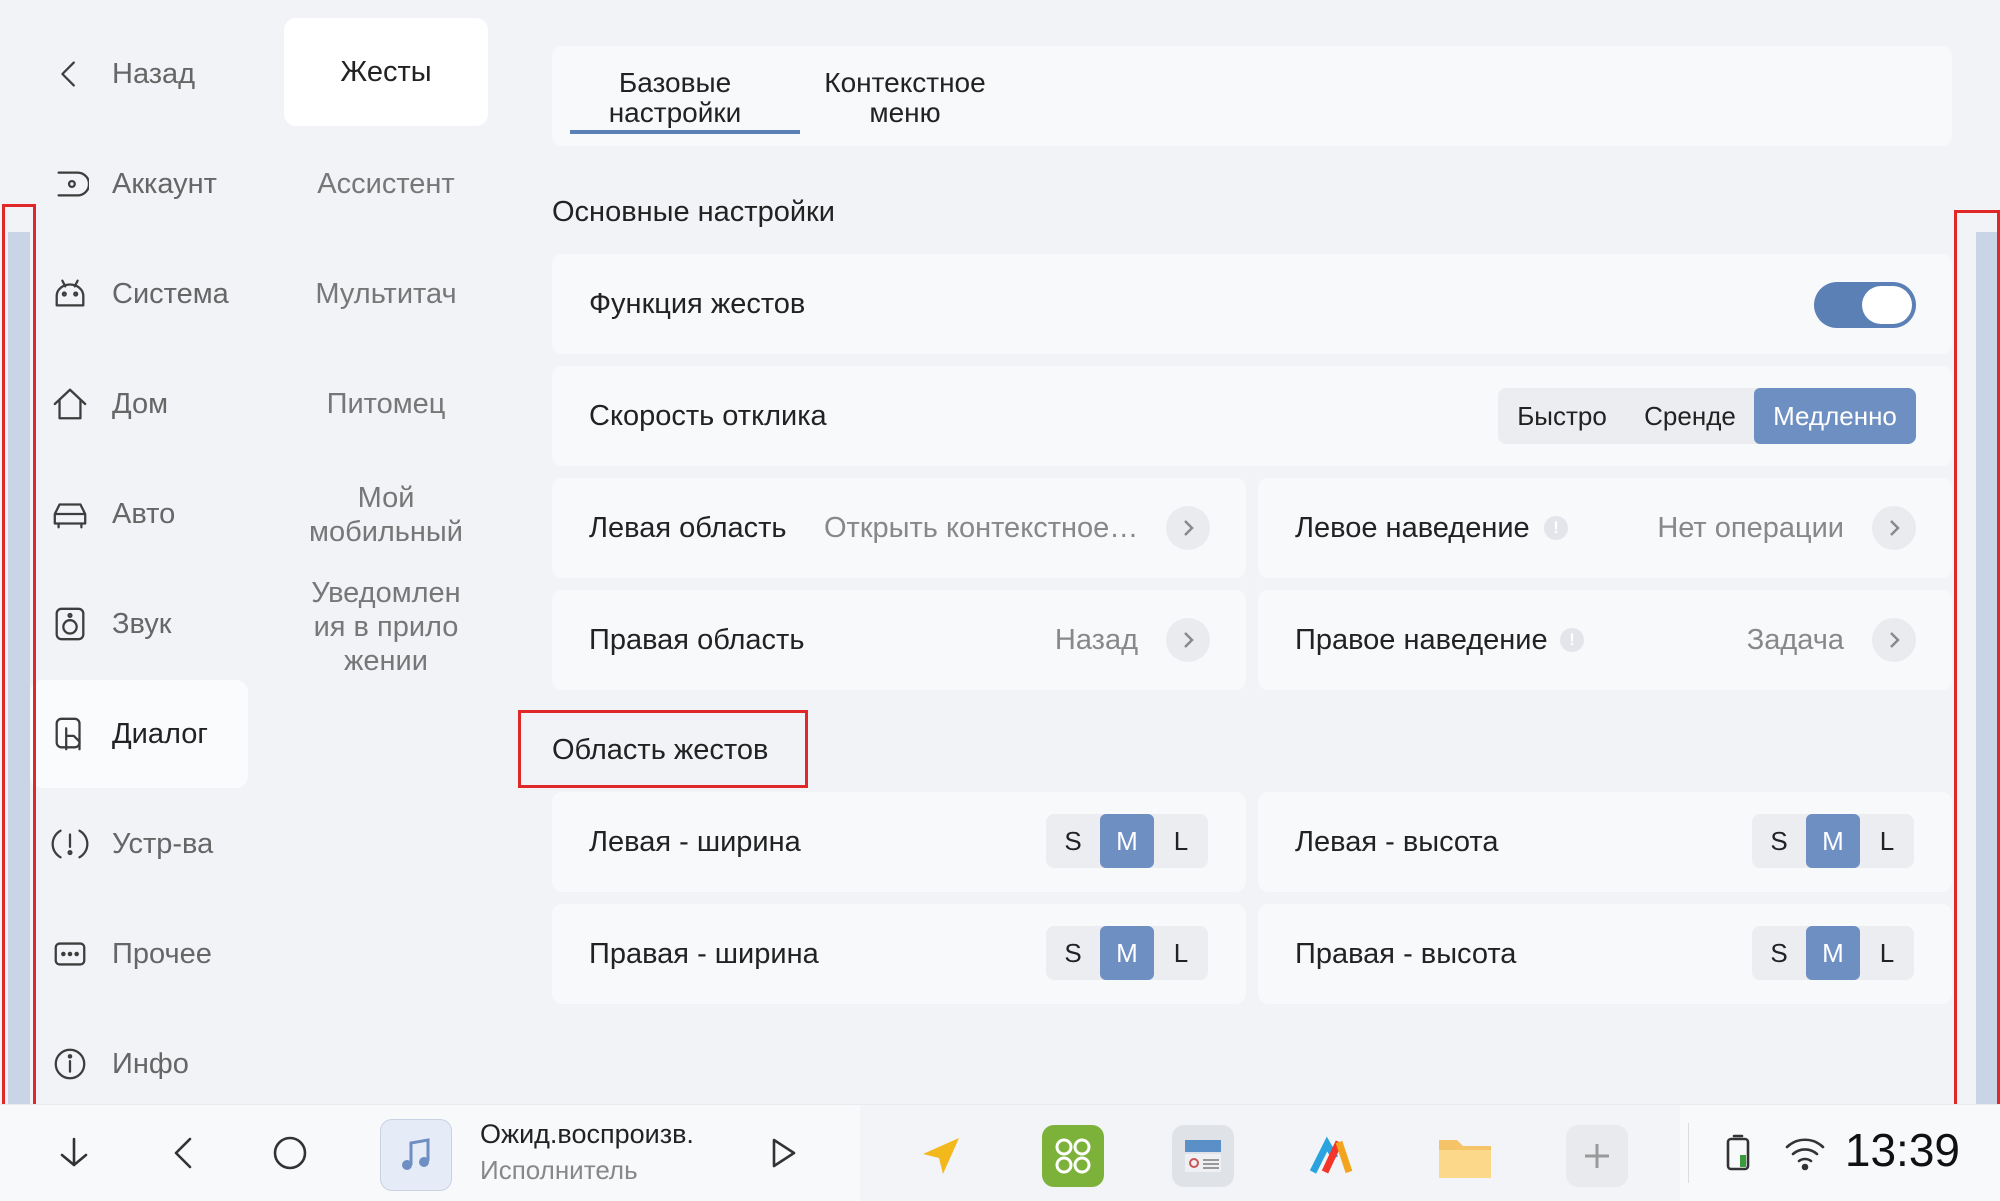  Describe the element at coordinates (144, 513) in the screenshot. I see `nav-label: Авто` at that location.